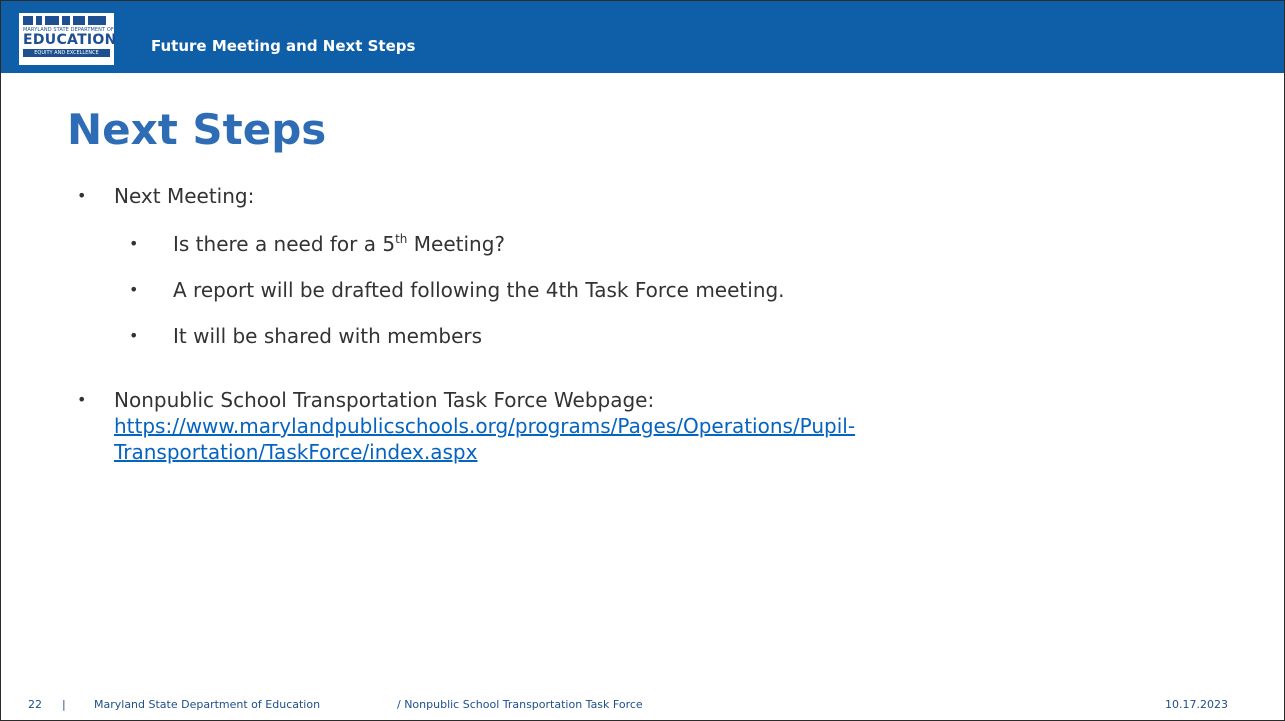  Describe the element at coordinates (456, 244) in the screenshot. I see `bullet-text-end: Meeting?` at that location.